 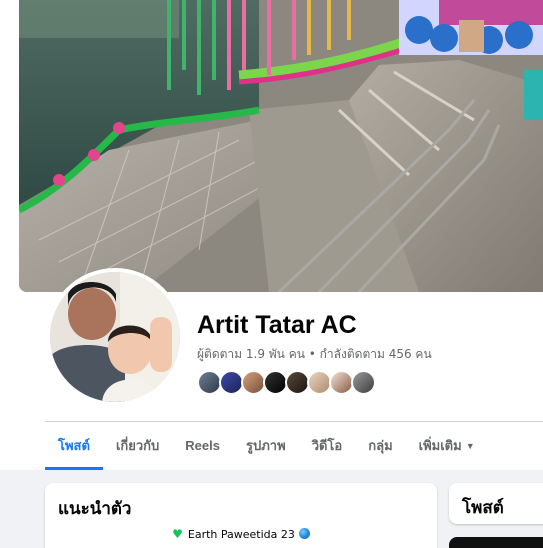 I want to click on green-heart-icon: ♥, so click(x=177, y=534).